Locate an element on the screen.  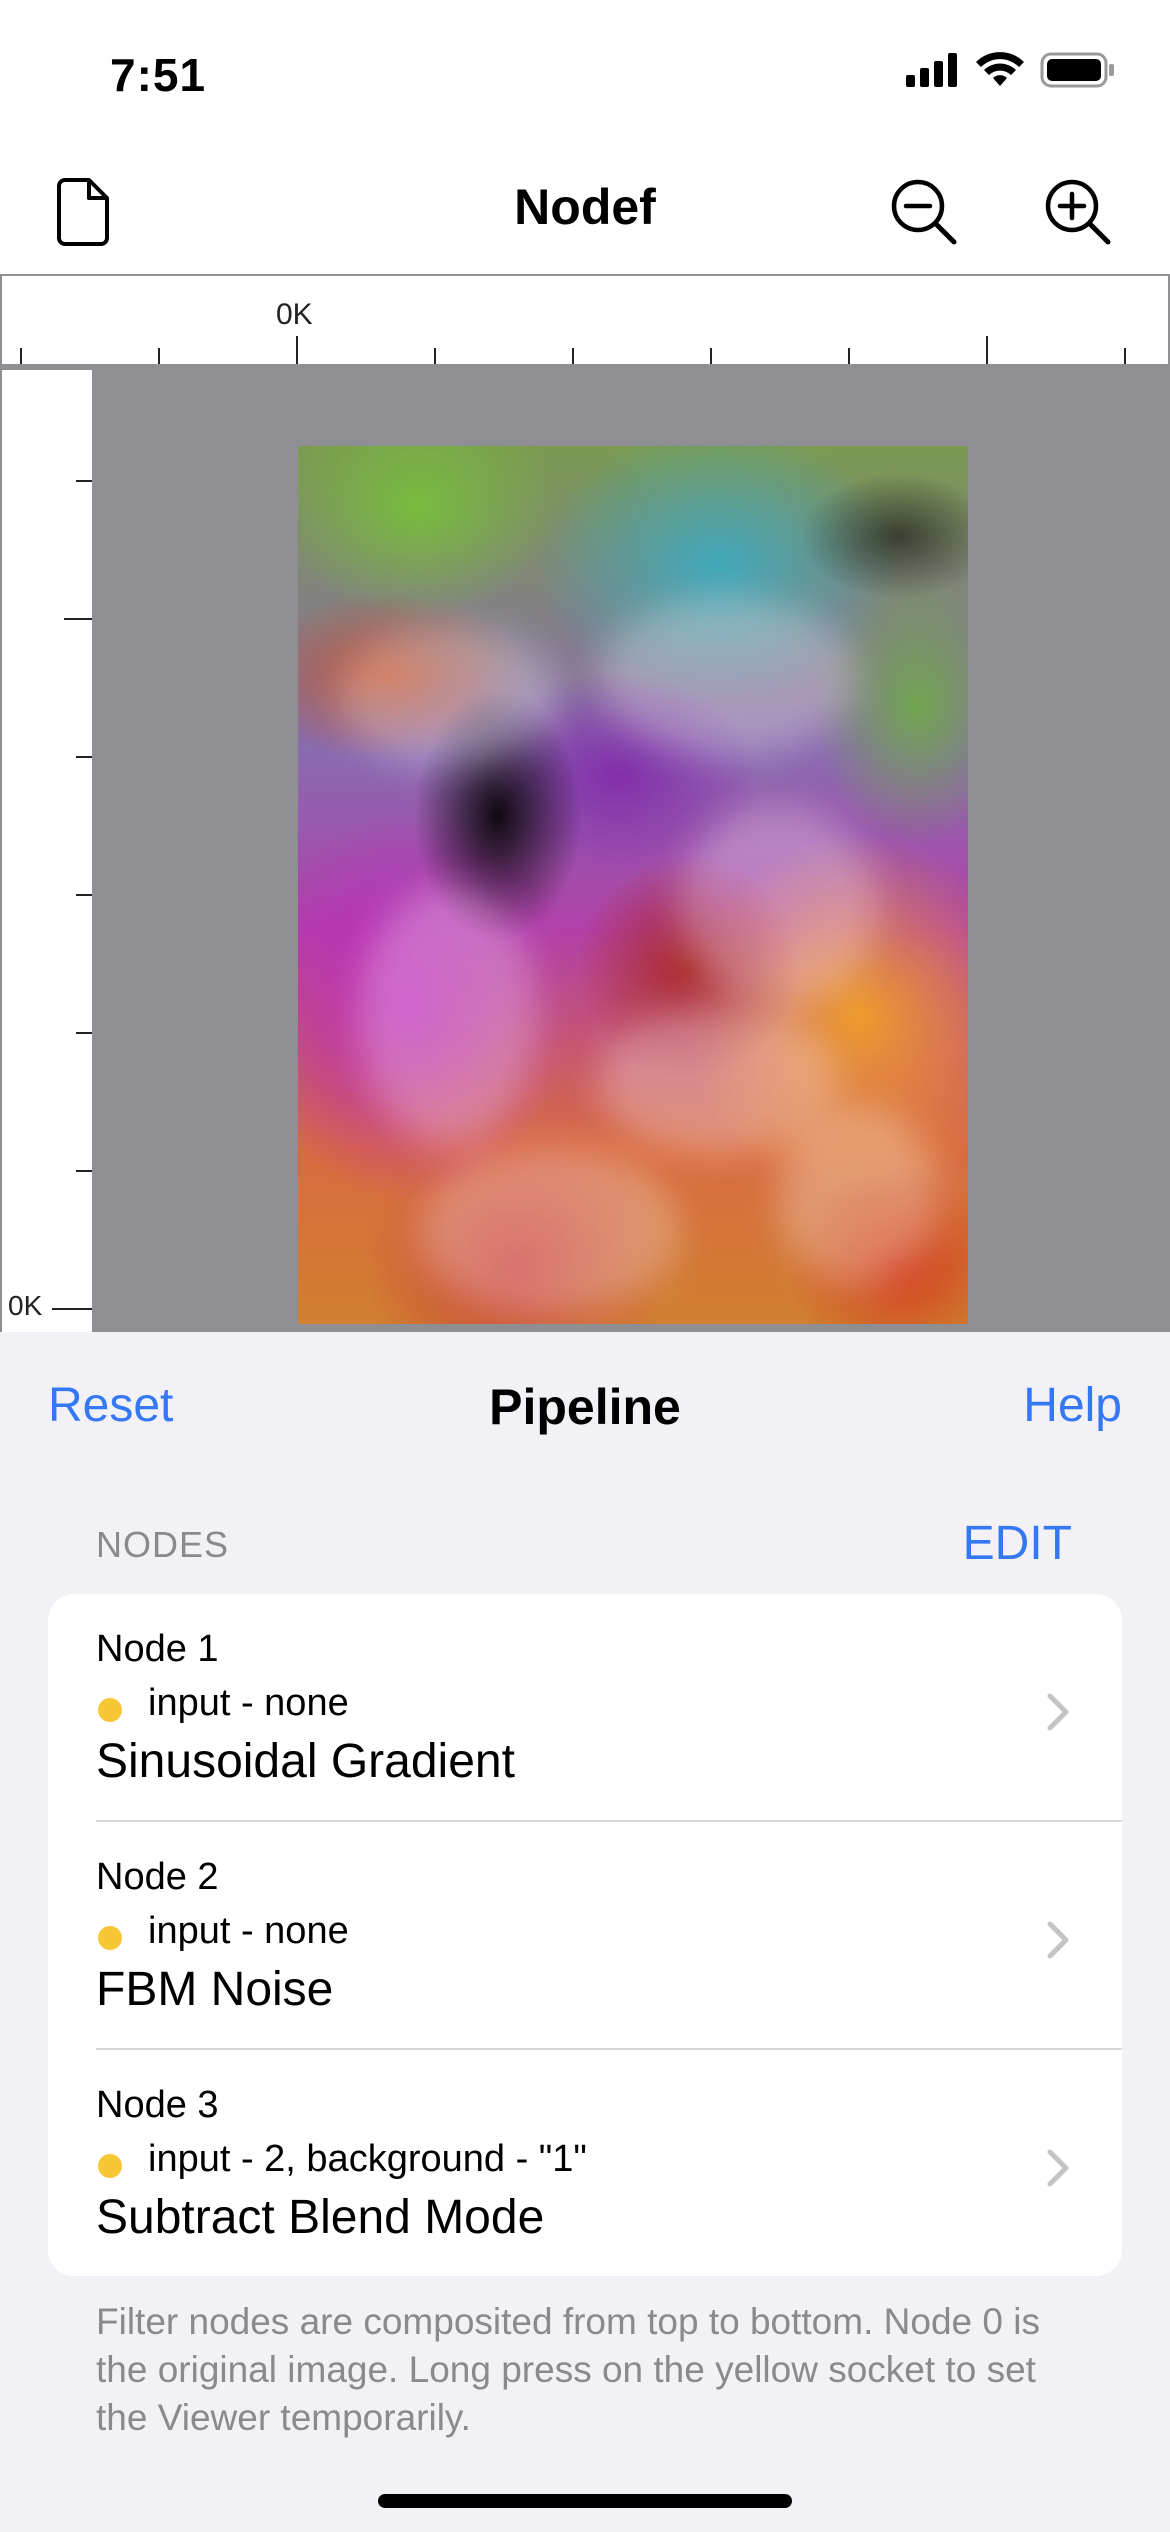
battery-icon is located at coordinates (1077, 70).